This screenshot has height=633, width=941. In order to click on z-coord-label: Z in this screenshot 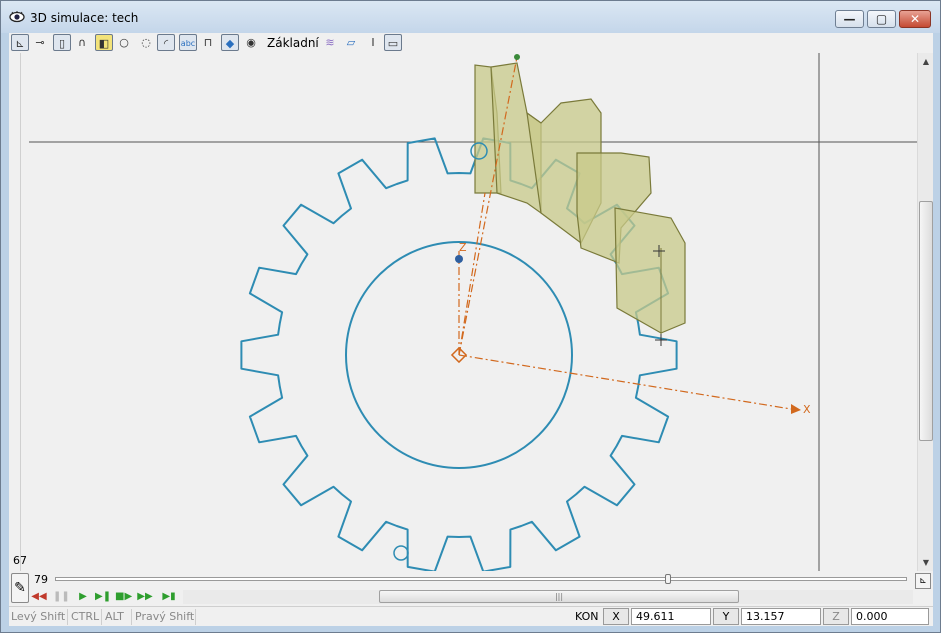, I will do `click(836, 616)`.